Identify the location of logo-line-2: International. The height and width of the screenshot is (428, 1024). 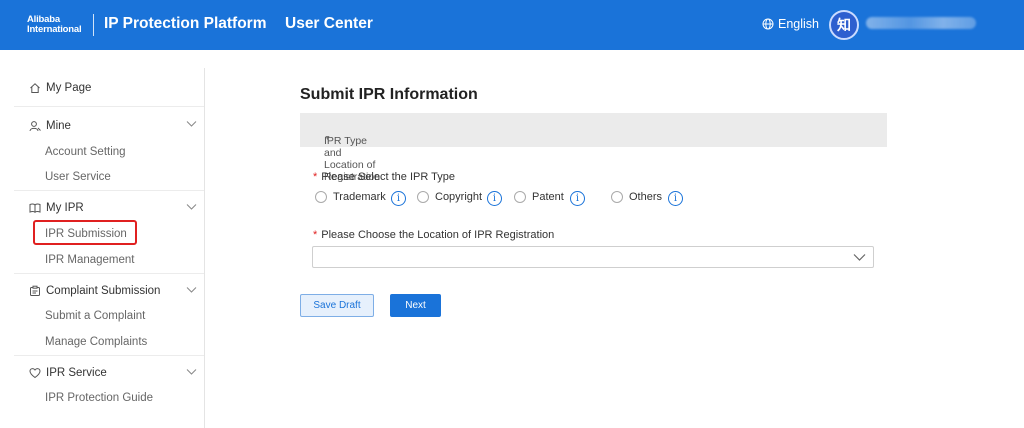
(54, 29).